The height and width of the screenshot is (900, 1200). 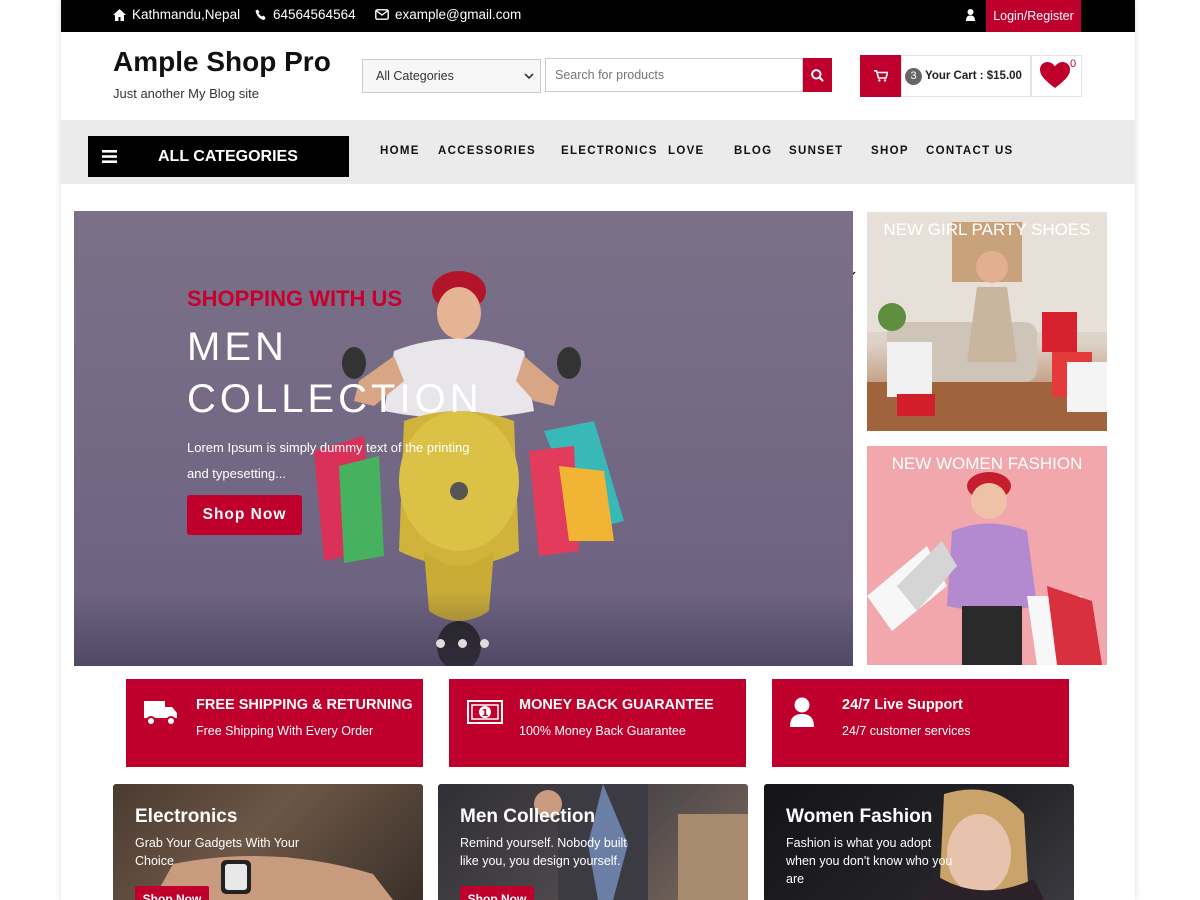 I want to click on site-title: Ample Shop Pro, so click(x=222, y=62).